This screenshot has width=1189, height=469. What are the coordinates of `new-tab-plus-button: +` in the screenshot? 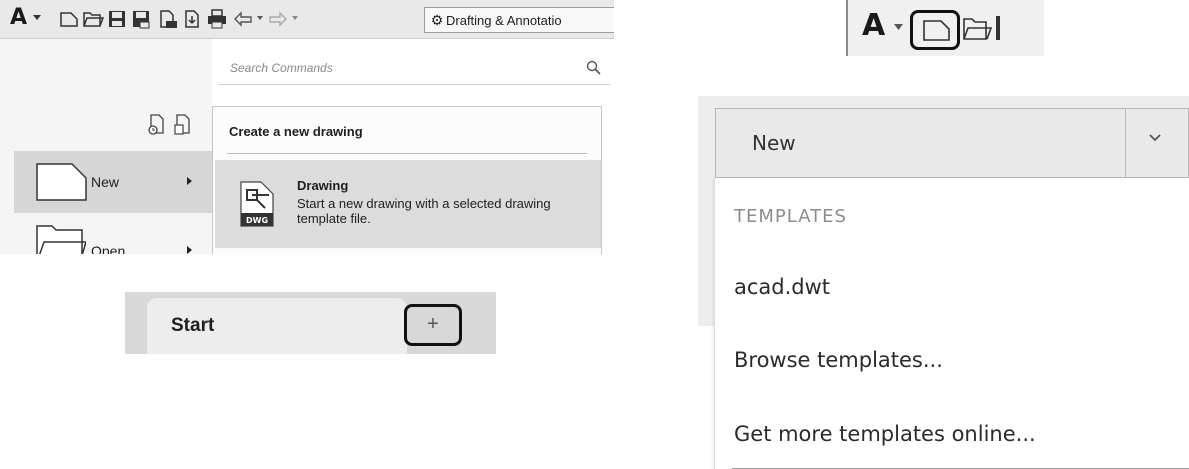 It's located at (433, 325).